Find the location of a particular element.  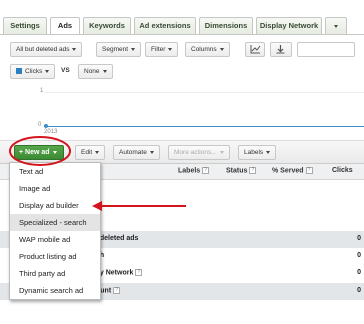

annotation-layer is located at coordinates (97, 173).